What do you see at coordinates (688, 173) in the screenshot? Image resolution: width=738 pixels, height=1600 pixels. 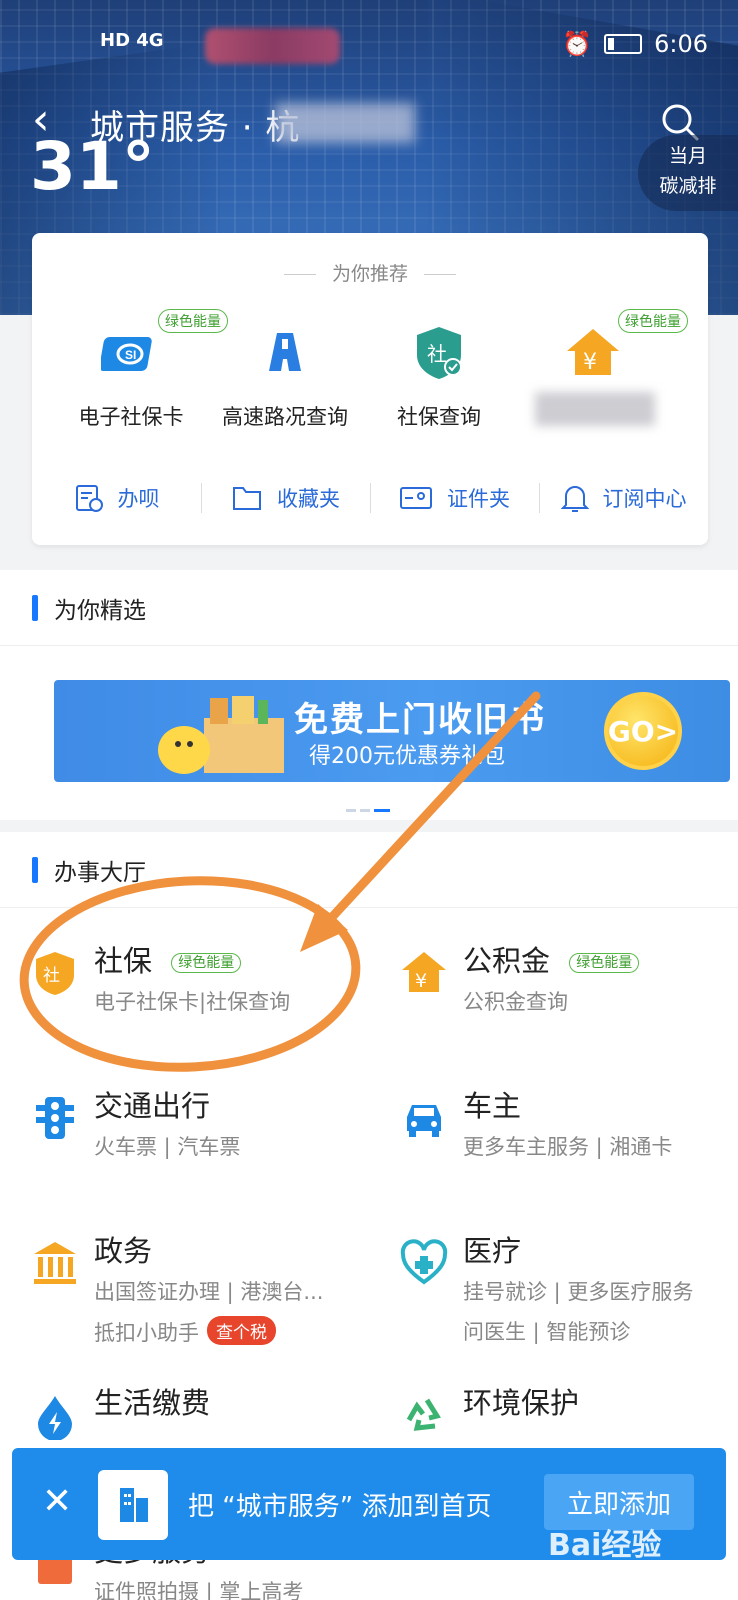 I see `carbon-reduction-button: 当月 碳减排` at bounding box center [688, 173].